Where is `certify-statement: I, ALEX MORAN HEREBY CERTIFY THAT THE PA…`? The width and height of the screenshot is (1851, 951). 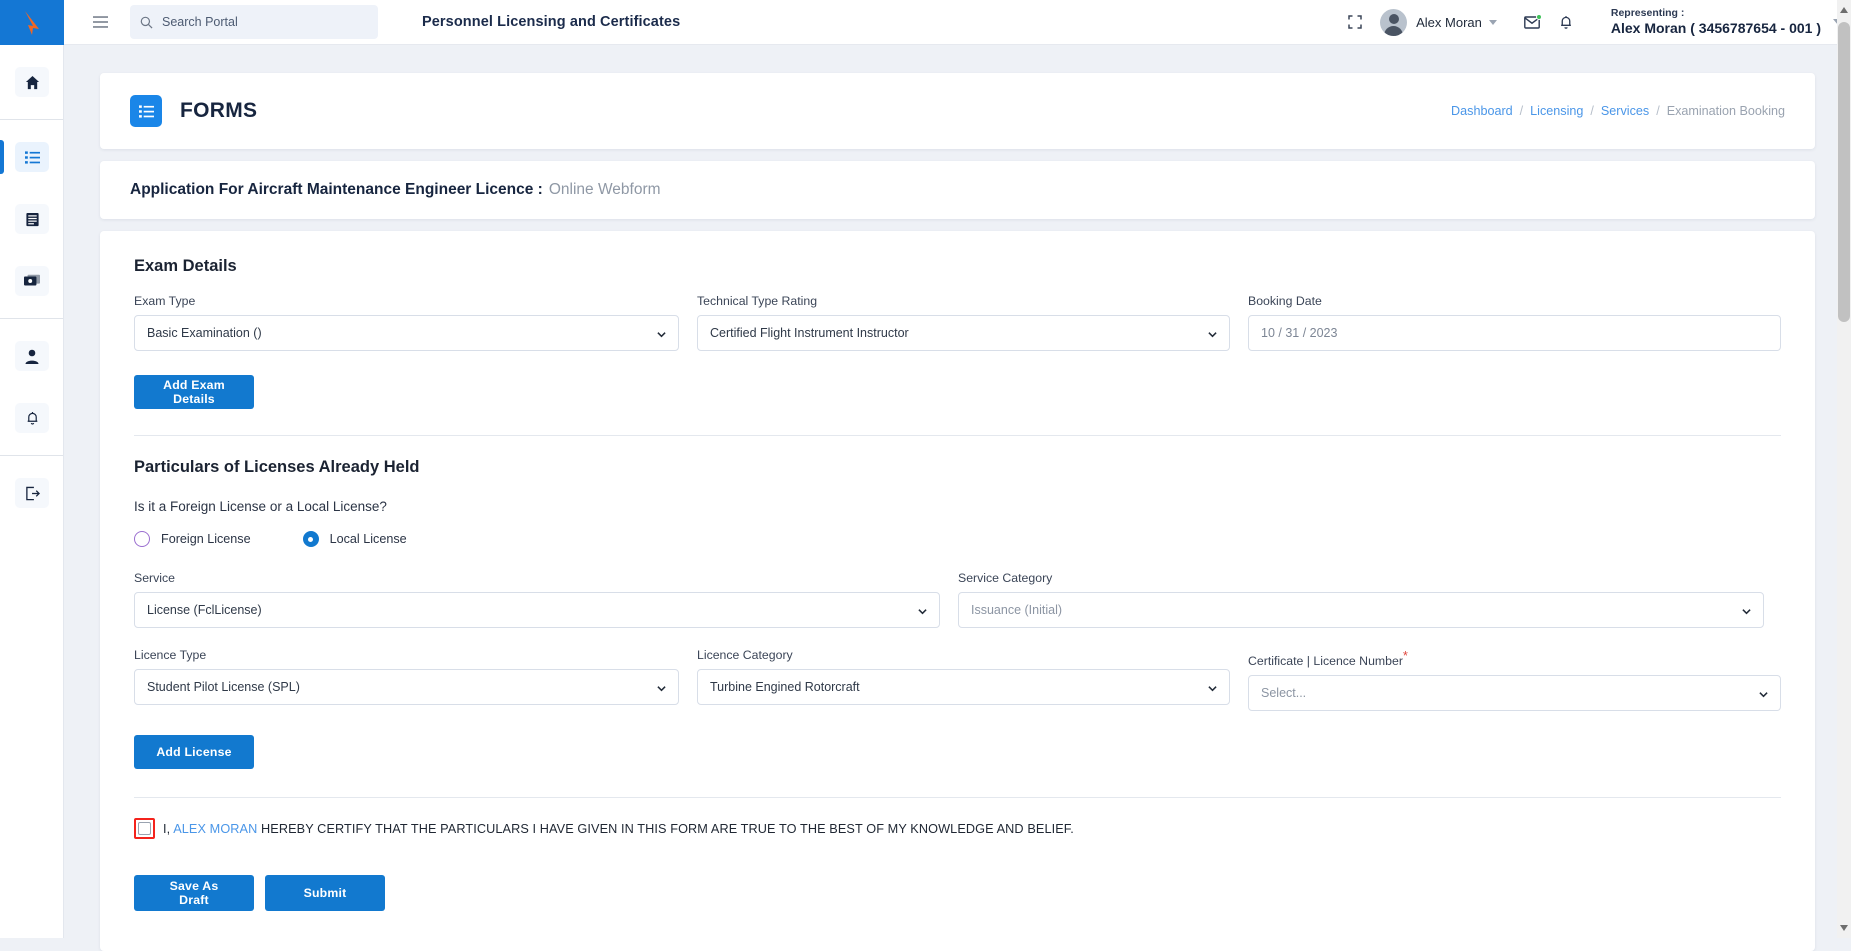 certify-statement: I, ALEX MORAN HEREBY CERTIFY THAT THE PA… is located at coordinates (618, 829).